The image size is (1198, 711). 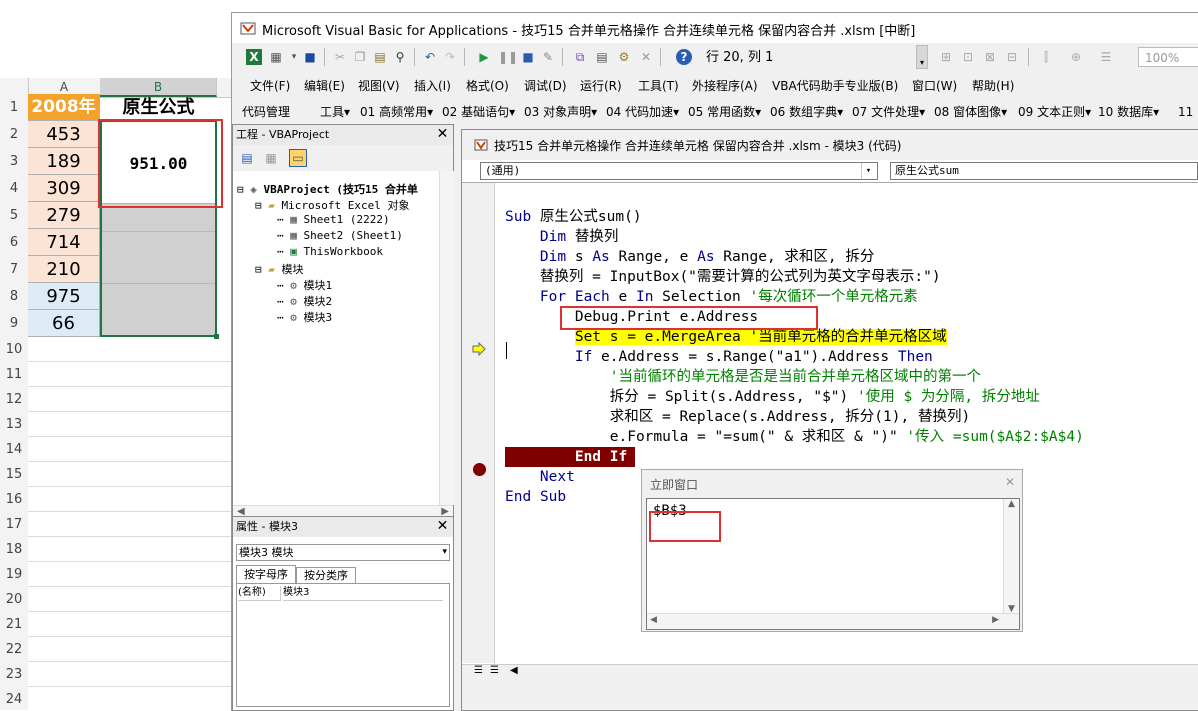 What do you see at coordinates (266, 111) in the screenshot?
I see `addin-menu-item: 代码管理` at bounding box center [266, 111].